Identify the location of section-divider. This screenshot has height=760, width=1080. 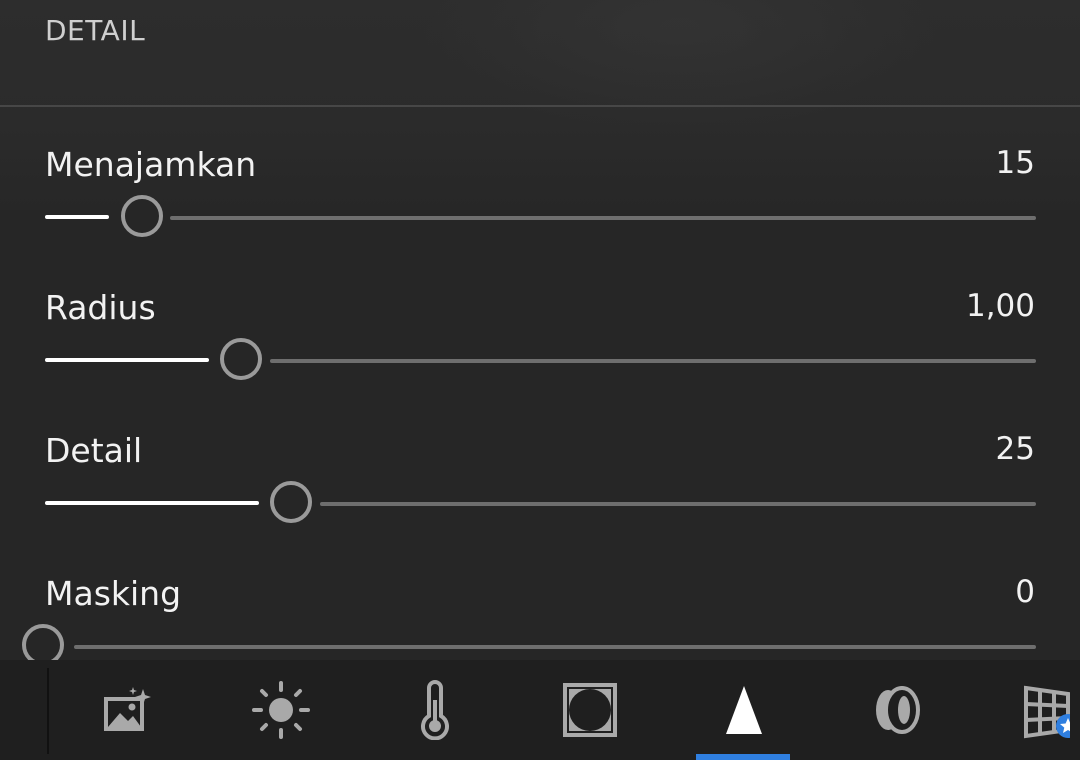
(540, 106).